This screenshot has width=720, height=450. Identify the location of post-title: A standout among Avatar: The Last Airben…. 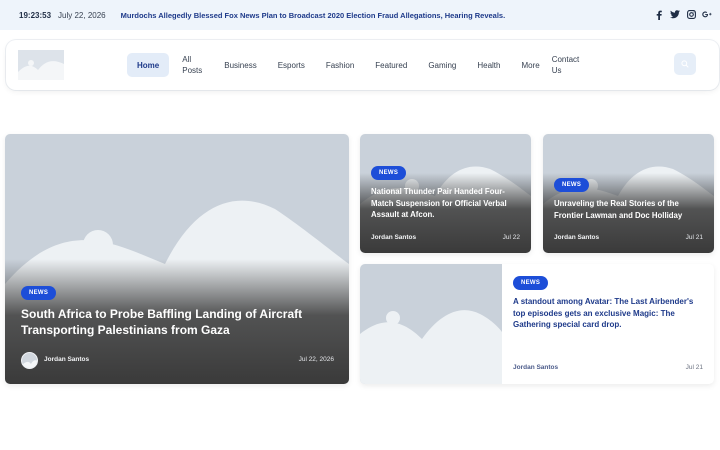
(608, 313).